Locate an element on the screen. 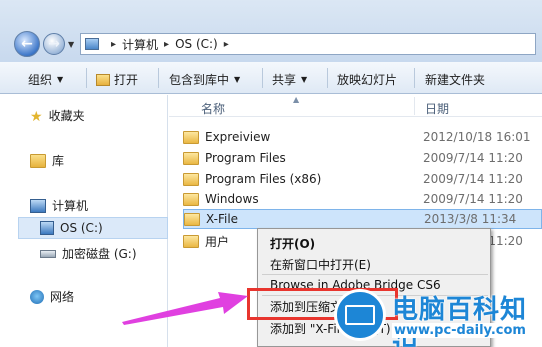 This screenshot has height=347, width=542. nav-item-favorites: ★ 收藏夹 is located at coordinates (57, 116).